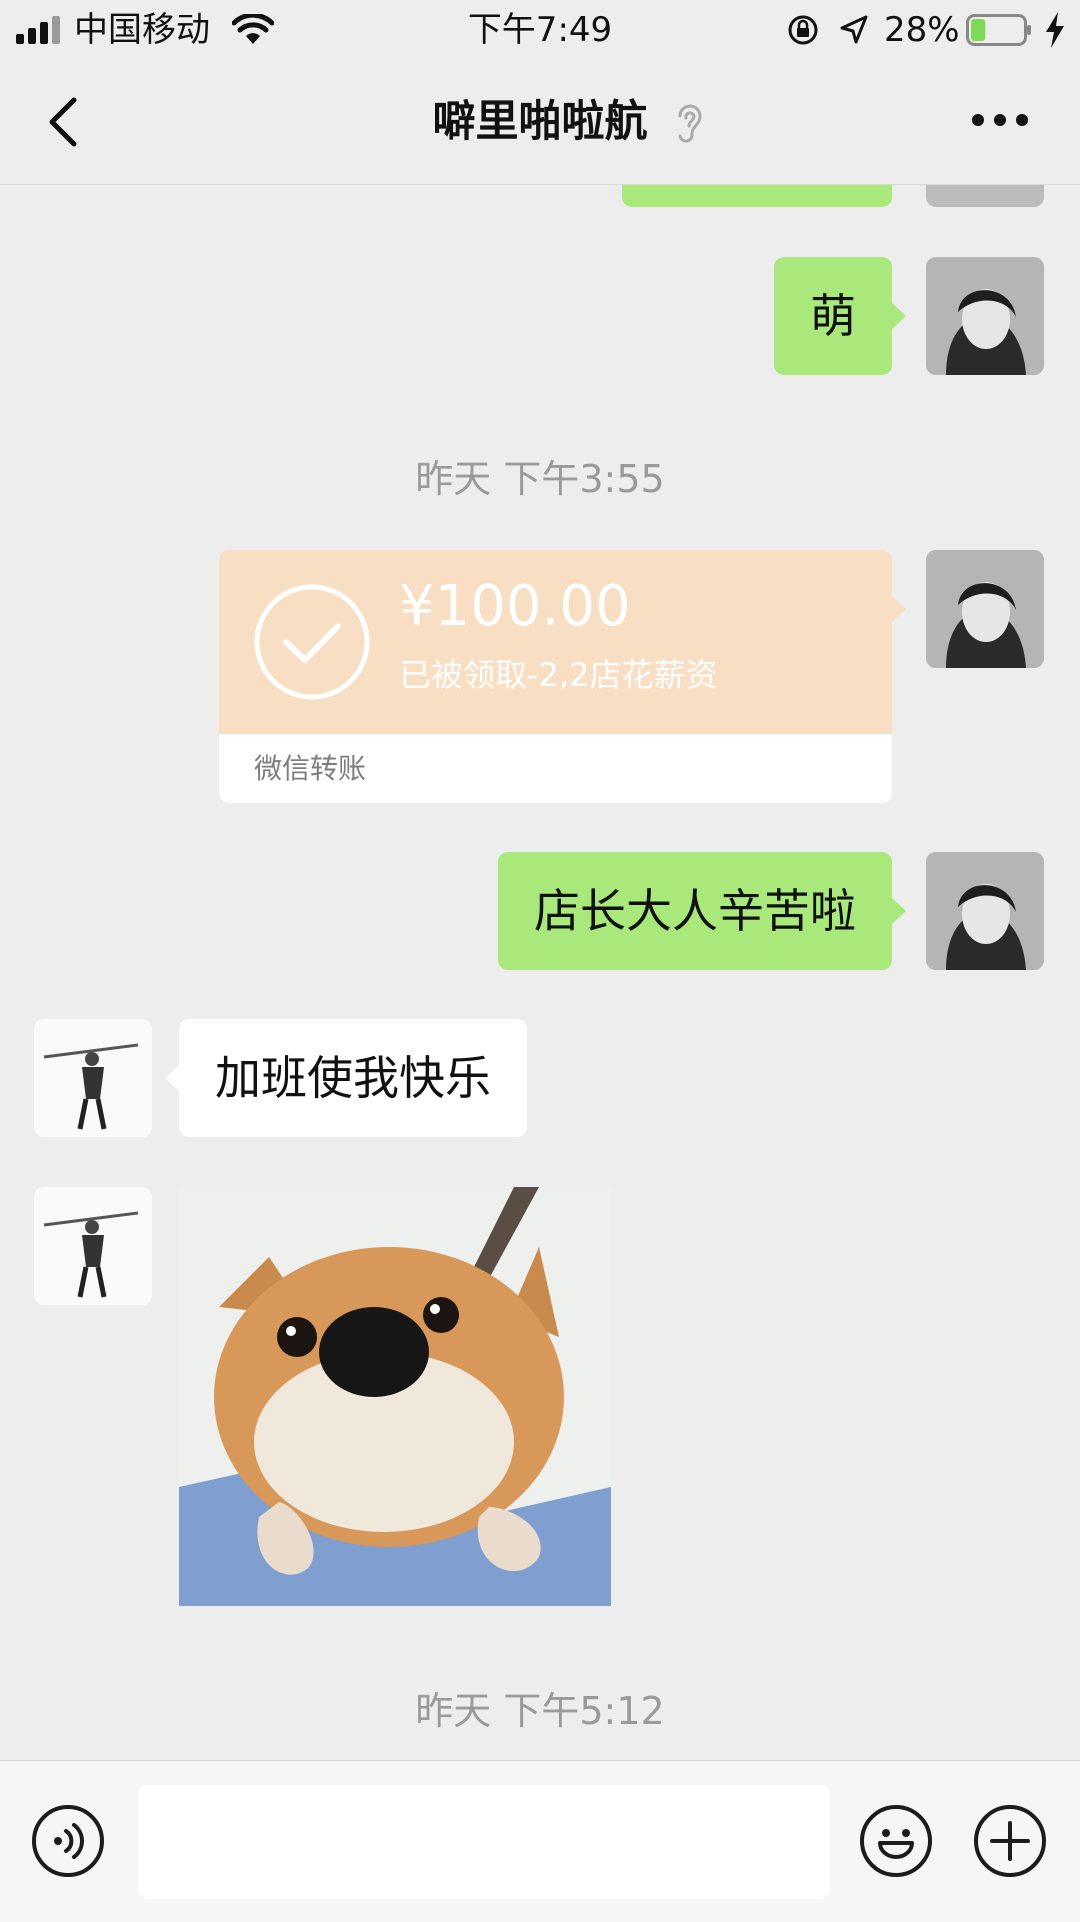 The height and width of the screenshot is (1922, 1080). Describe the element at coordinates (896, 1841) in the screenshot. I see `emoji-icon` at that location.